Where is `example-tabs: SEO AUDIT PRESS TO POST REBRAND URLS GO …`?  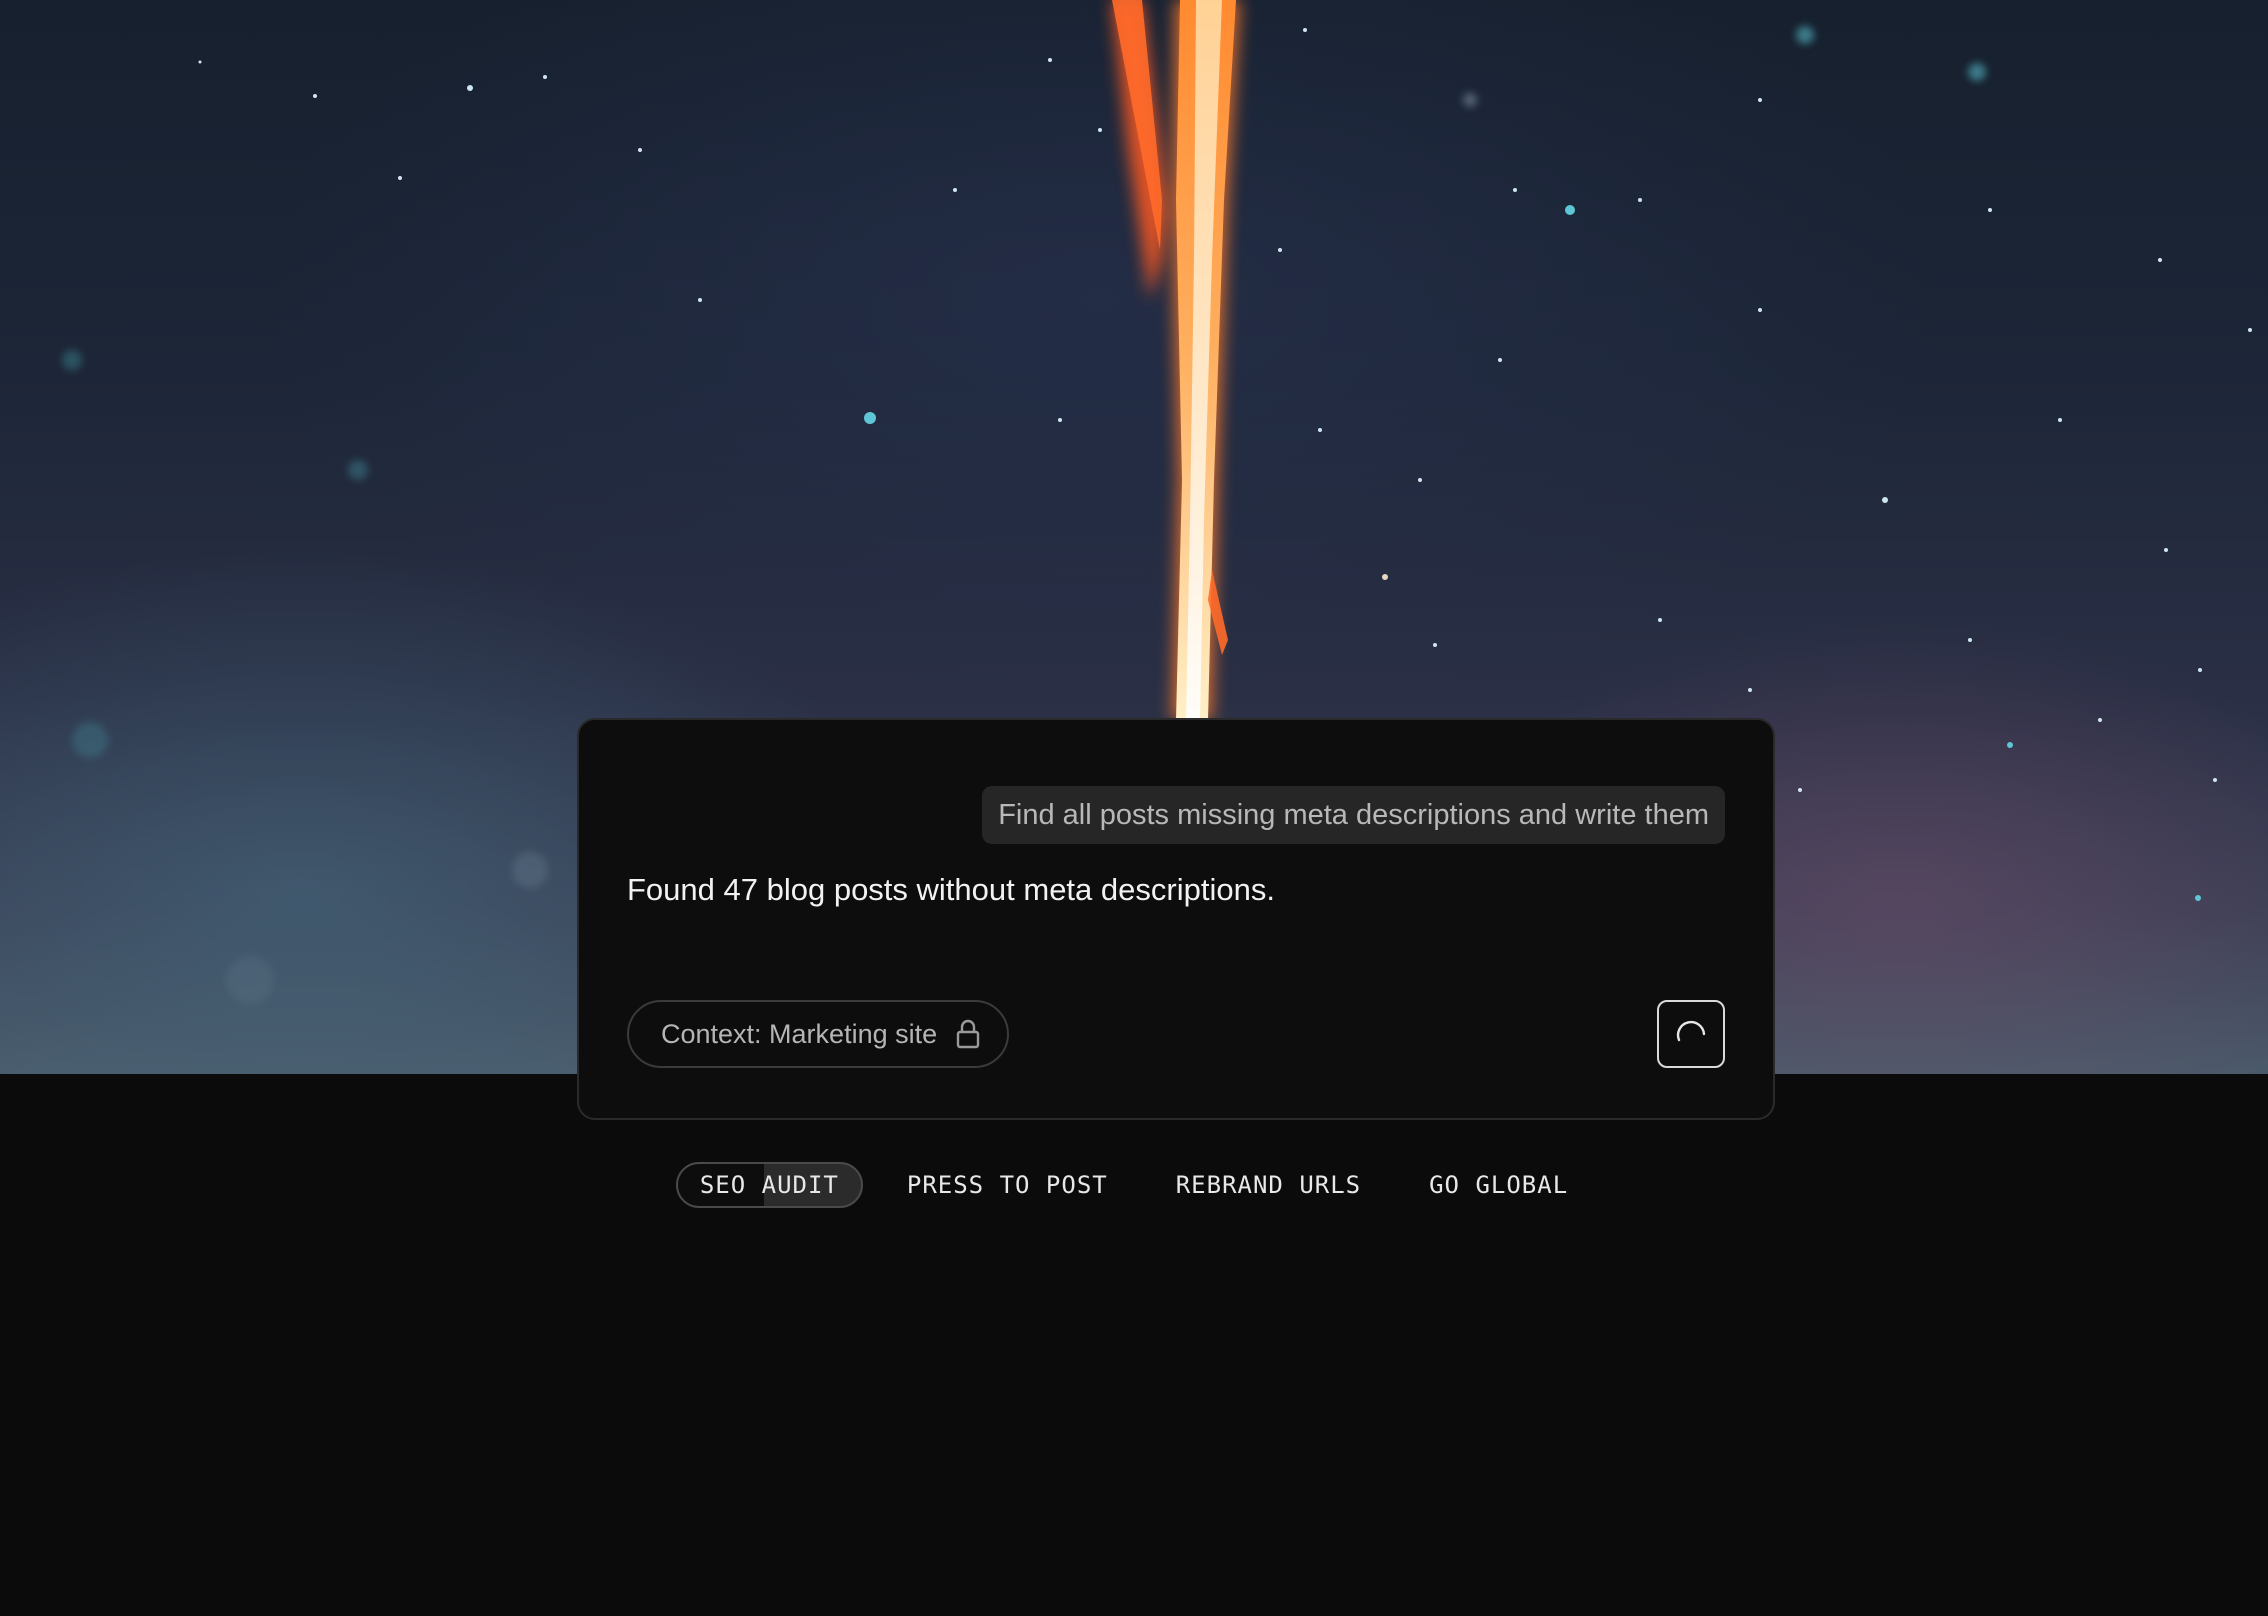 example-tabs: SEO AUDIT PRESS TO POST REBRAND URLS GO … is located at coordinates (1134, 1185).